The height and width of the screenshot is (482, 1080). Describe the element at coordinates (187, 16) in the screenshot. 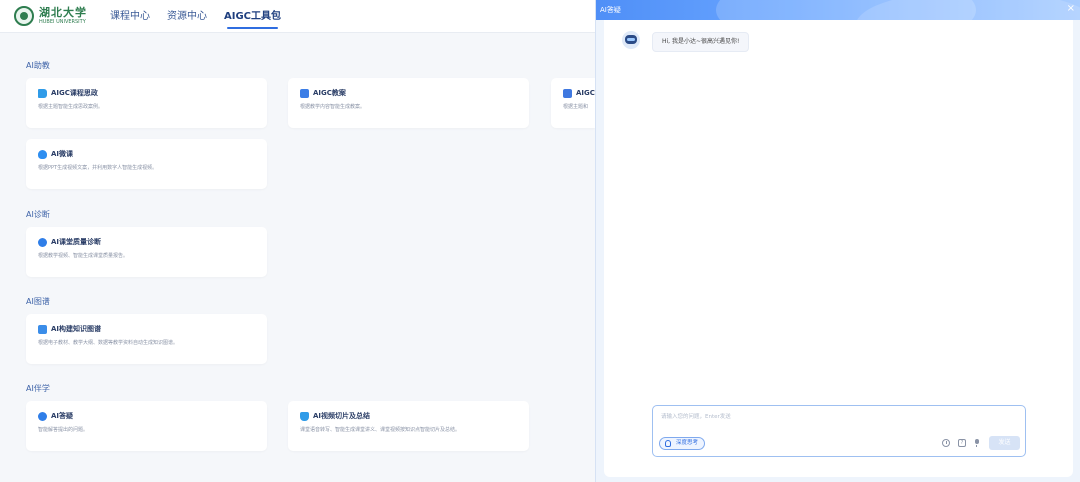

I see `tab-resource-center: 资源中心` at that location.